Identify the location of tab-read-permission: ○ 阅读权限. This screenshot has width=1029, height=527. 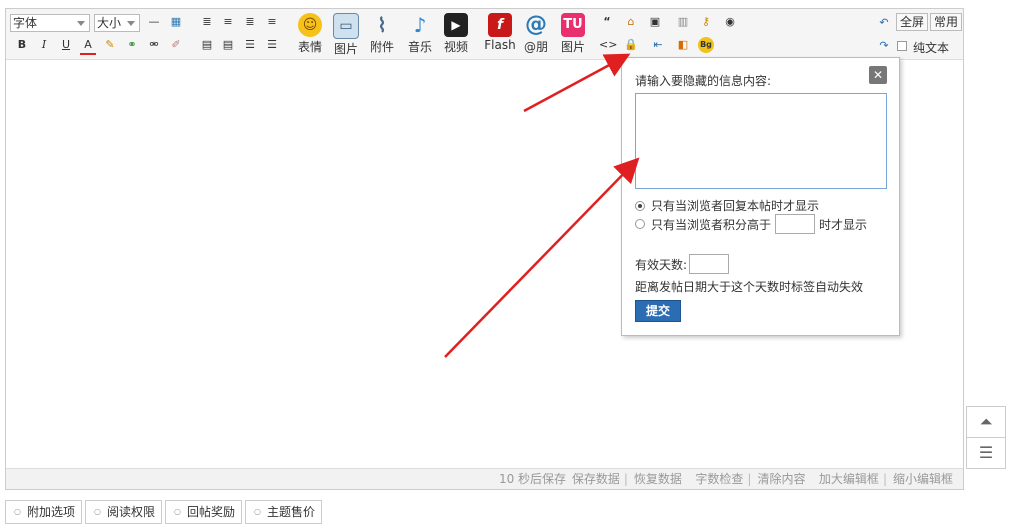
(123, 512).